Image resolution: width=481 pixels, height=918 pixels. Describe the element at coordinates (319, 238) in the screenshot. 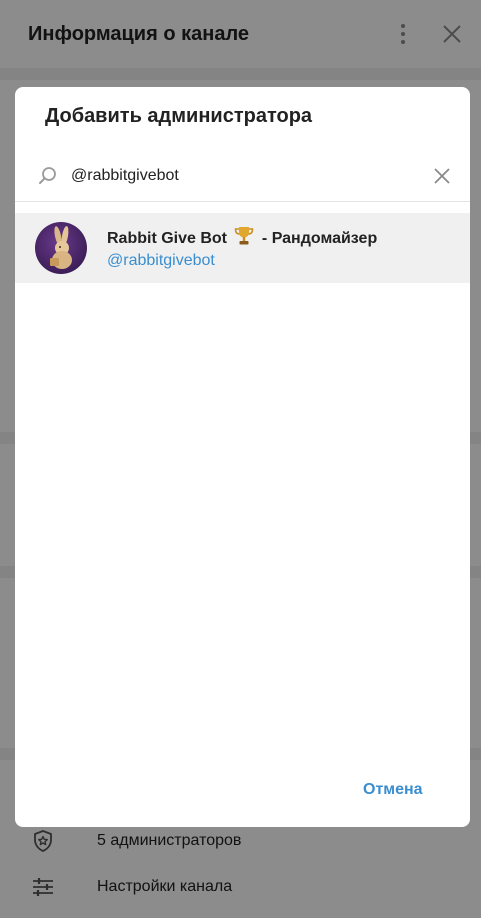

I see `result-name-suffix: - Рандомайзер` at that location.